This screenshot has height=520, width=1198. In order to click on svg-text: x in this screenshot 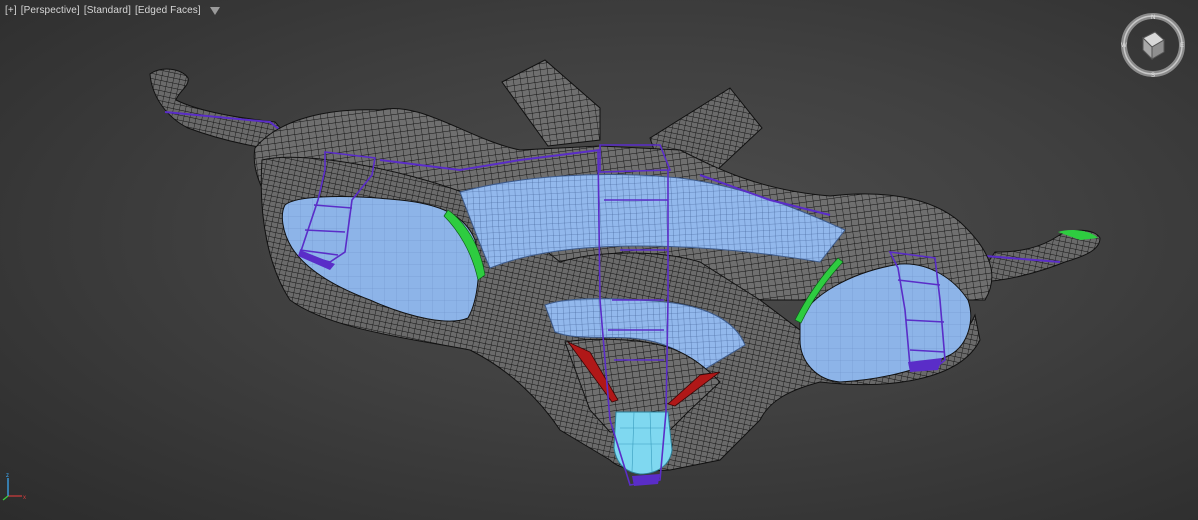, I will do `click(24, 498)`.